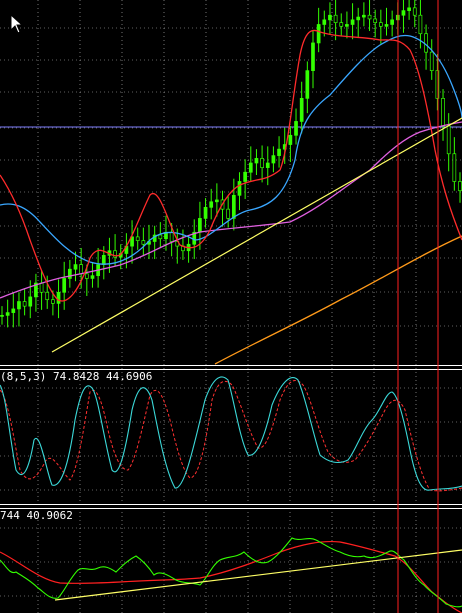  I want to click on stochastic-value-label: (8,5,3) 74.8428 44.6906, so click(76, 376).